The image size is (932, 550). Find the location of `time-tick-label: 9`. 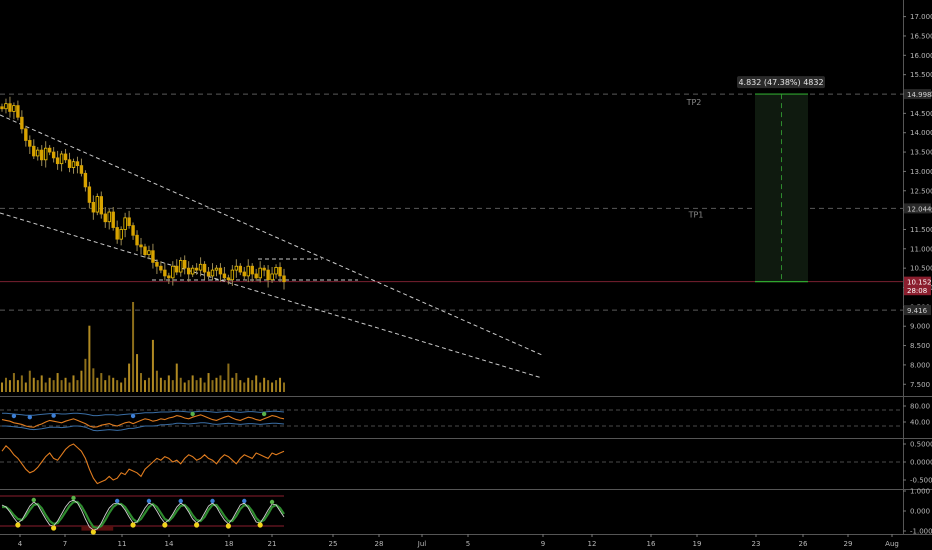

time-tick-label: 9 is located at coordinates (543, 544).